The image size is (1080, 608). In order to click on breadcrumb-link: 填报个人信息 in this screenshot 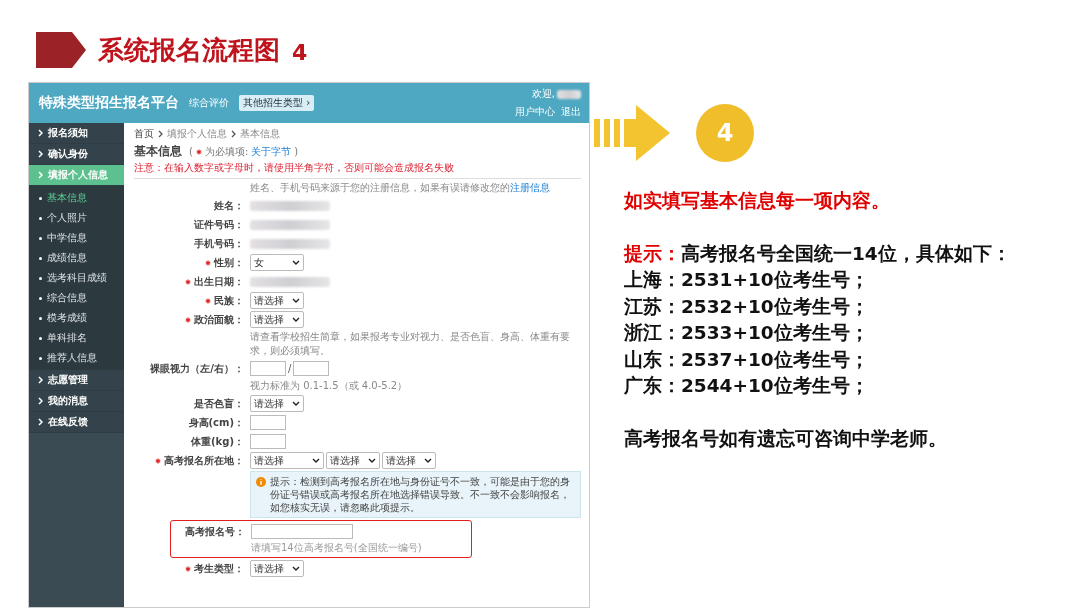, I will do `click(197, 134)`.